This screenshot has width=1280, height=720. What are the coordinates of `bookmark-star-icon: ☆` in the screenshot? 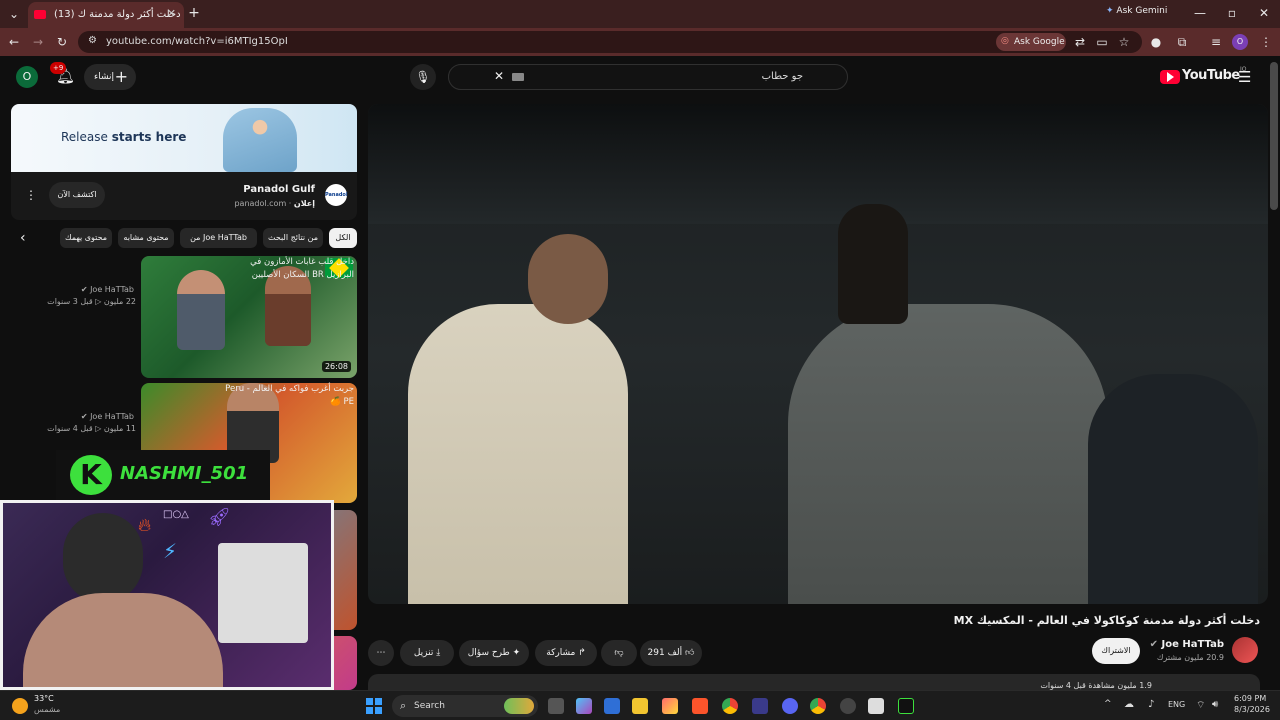 It's located at (1124, 42).